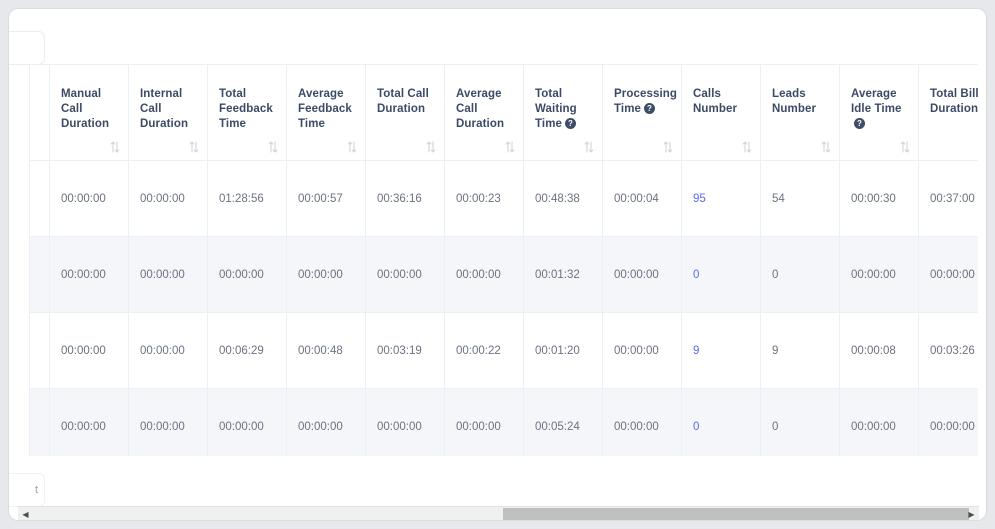 The image size is (995, 529). I want to click on column-header-label: Internal Call Duration, so click(164, 109).